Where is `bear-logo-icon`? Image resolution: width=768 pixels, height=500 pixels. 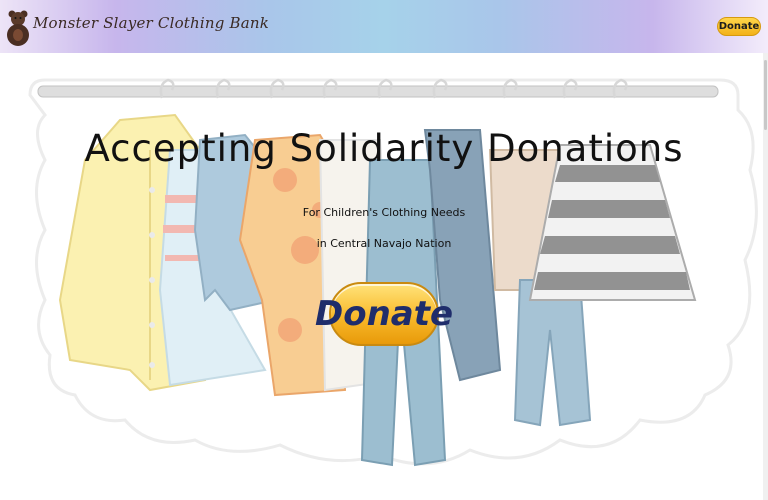 bear-logo-icon is located at coordinates (18, 27).